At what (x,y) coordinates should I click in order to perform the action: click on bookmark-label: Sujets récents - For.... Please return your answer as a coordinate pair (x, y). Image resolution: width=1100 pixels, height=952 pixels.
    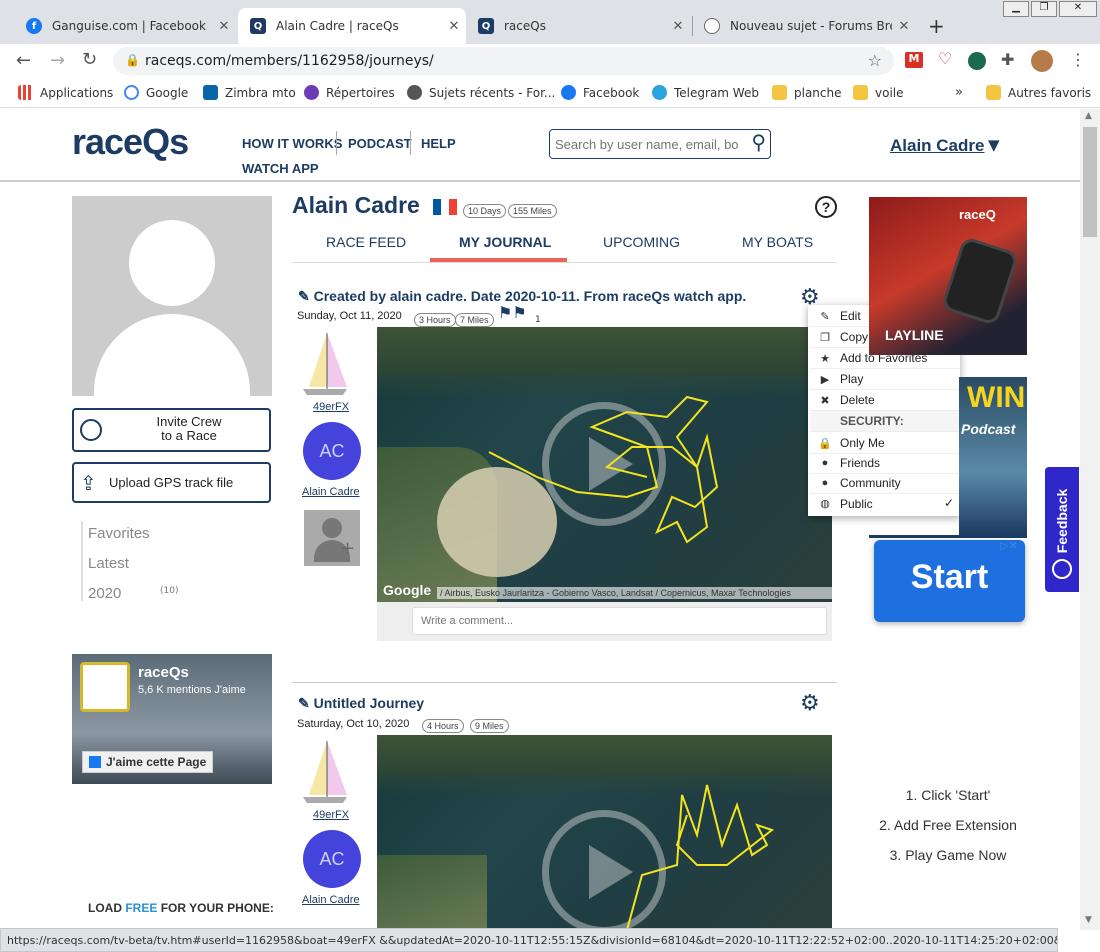
    Looking at the image, I should click on (492, 92).